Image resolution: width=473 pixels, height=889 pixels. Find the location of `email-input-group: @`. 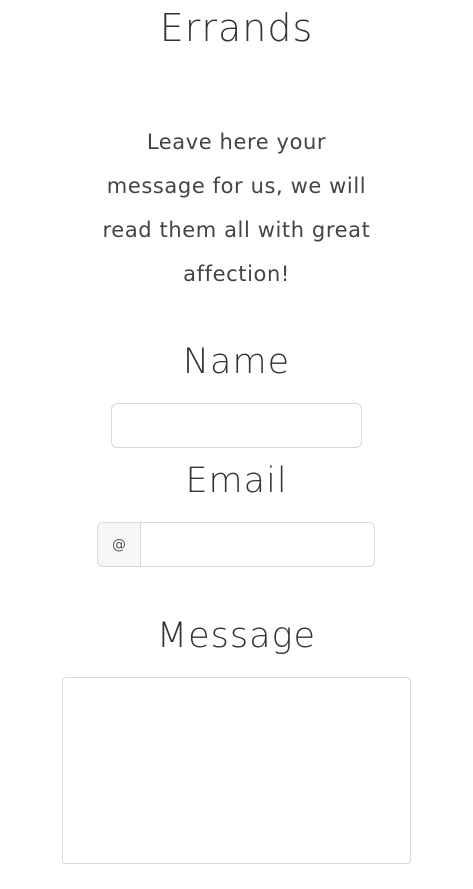

email-input-group: @ is located at coordinates (236, 544).